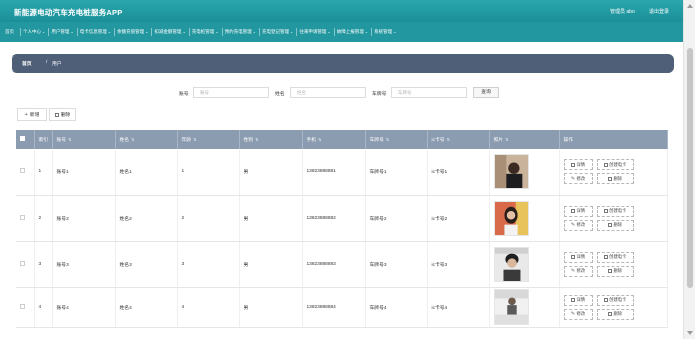  Describe the element at coordinates (25, 139) in the screenshot. I see `select-all-cell` at that location.